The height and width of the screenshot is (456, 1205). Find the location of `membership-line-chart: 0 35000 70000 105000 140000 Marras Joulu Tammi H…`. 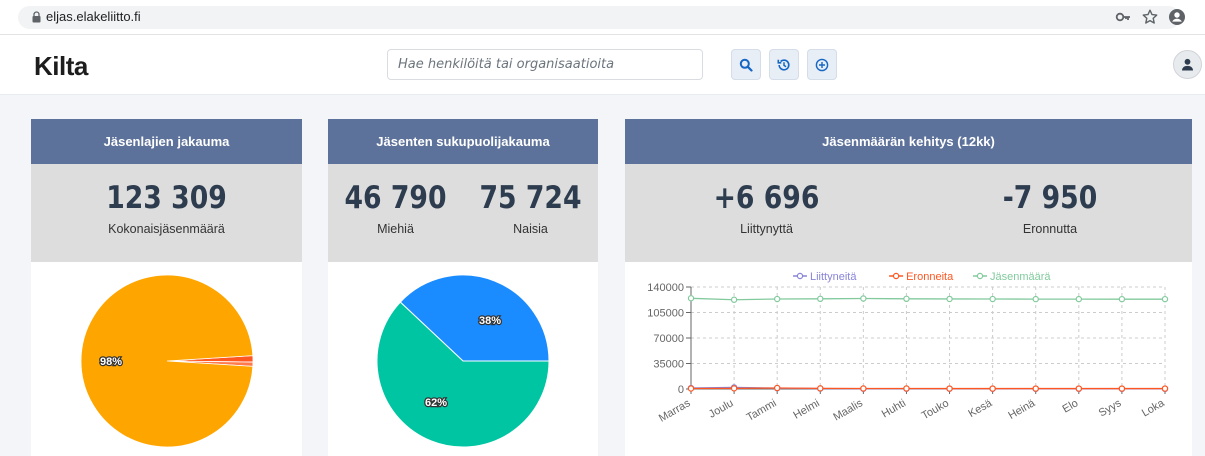

membership-line-chart: 0 35000 70000 105000 140000 Marras Joulu Tammi H… is located at coordinates (908, 348).